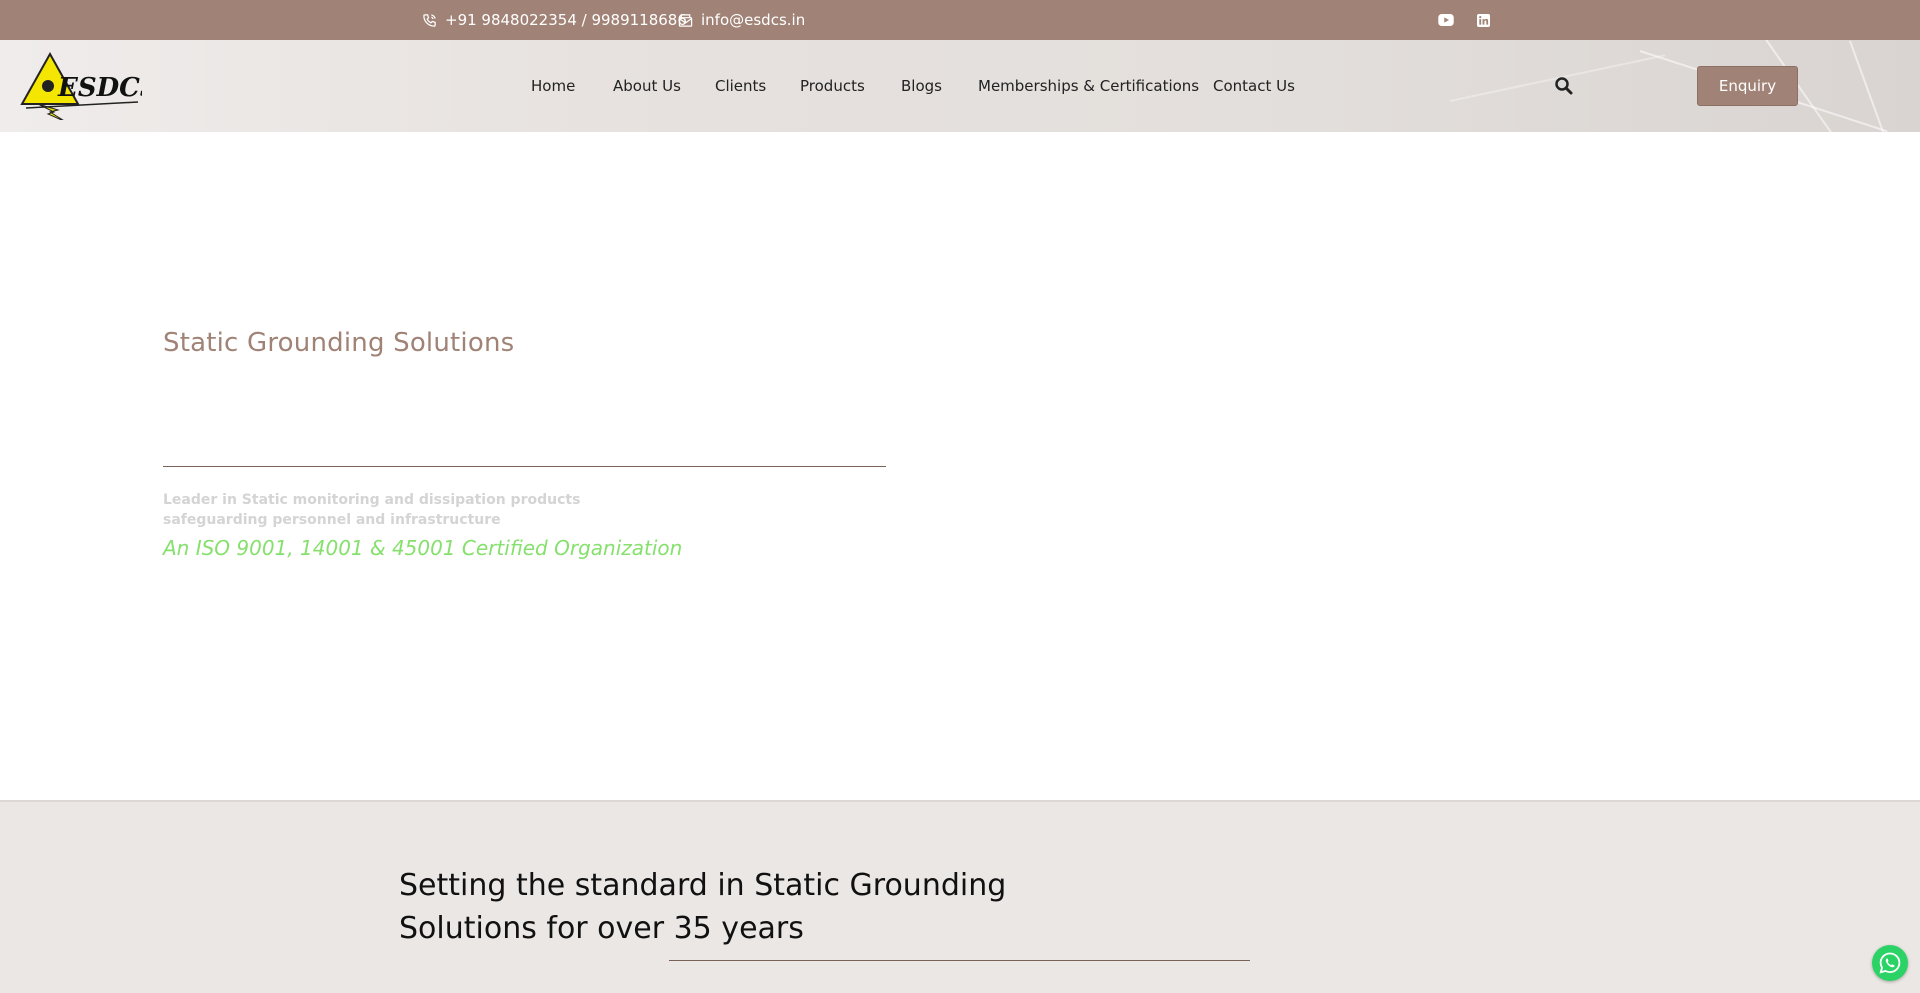  What do you see at coordinates (553, 86) in the screenshot?
I see `nav-home: Home` at bounding box center [553, 86].